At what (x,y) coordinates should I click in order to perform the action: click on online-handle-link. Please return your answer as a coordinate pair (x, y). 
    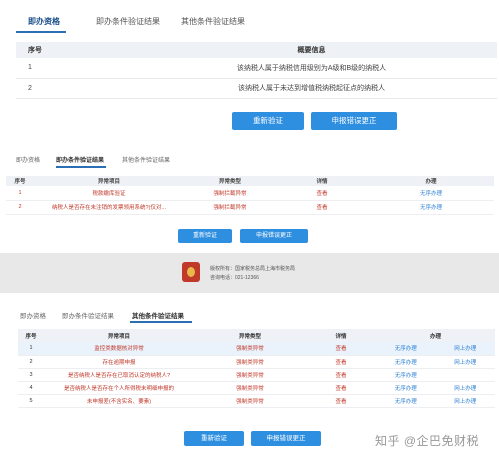
    Looking at the image, I should click on (465, 375).